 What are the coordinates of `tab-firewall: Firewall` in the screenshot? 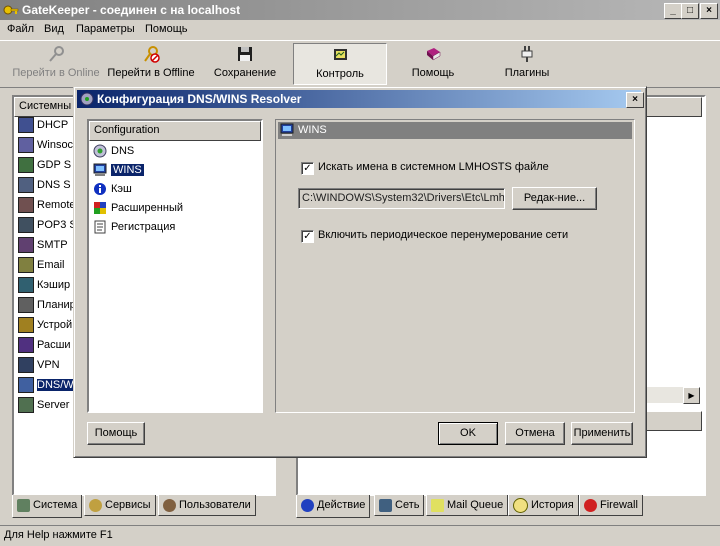 It's located at (611, 505).